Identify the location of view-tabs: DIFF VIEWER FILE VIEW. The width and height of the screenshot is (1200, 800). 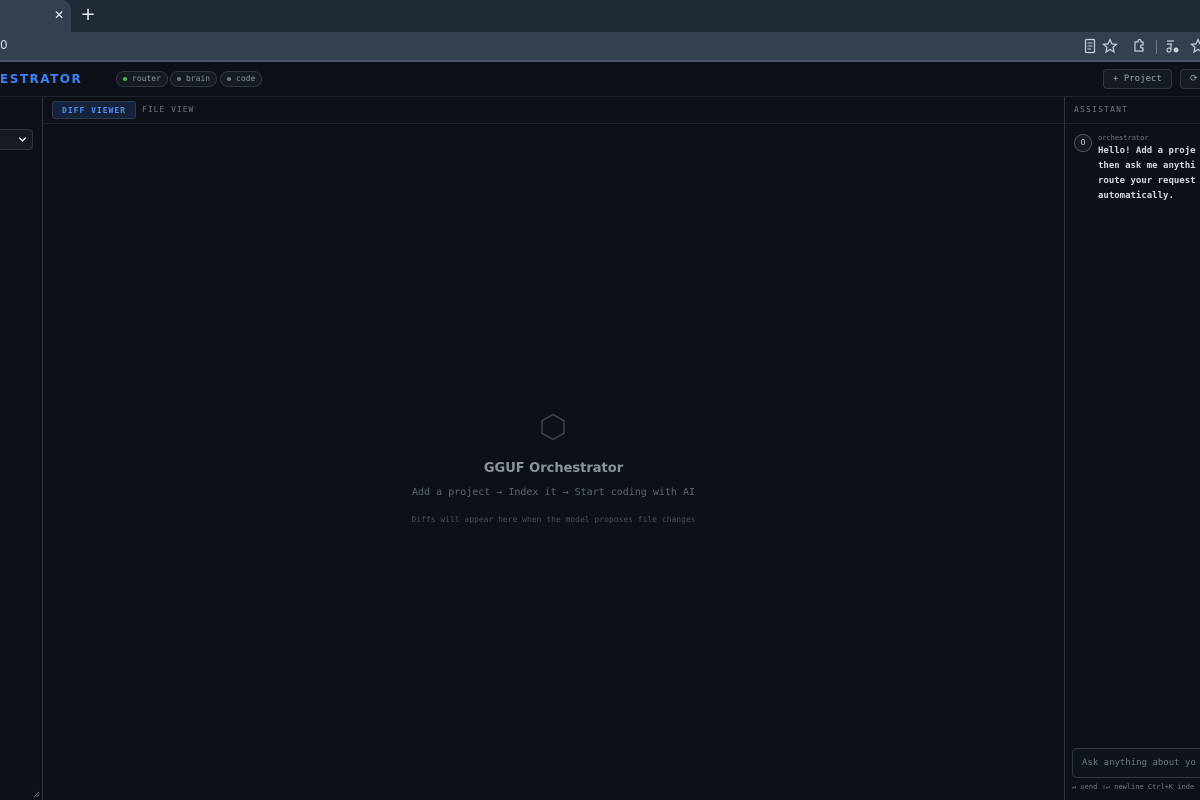
(553, 110).